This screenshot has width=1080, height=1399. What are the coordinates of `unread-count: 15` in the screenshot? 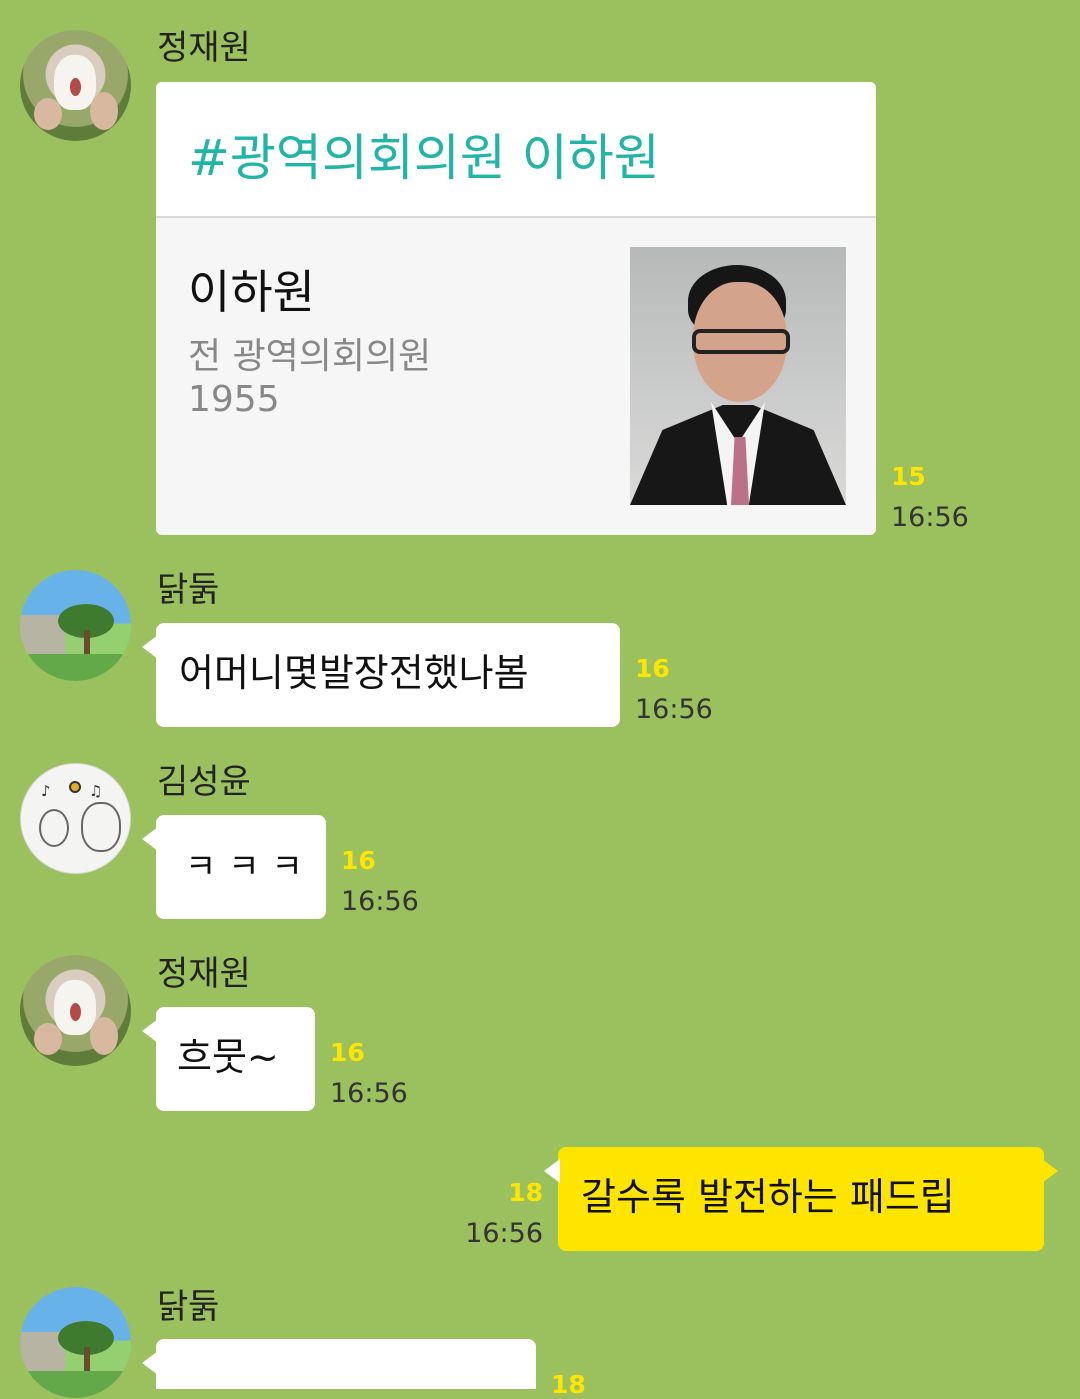 It's located at (908, 476).